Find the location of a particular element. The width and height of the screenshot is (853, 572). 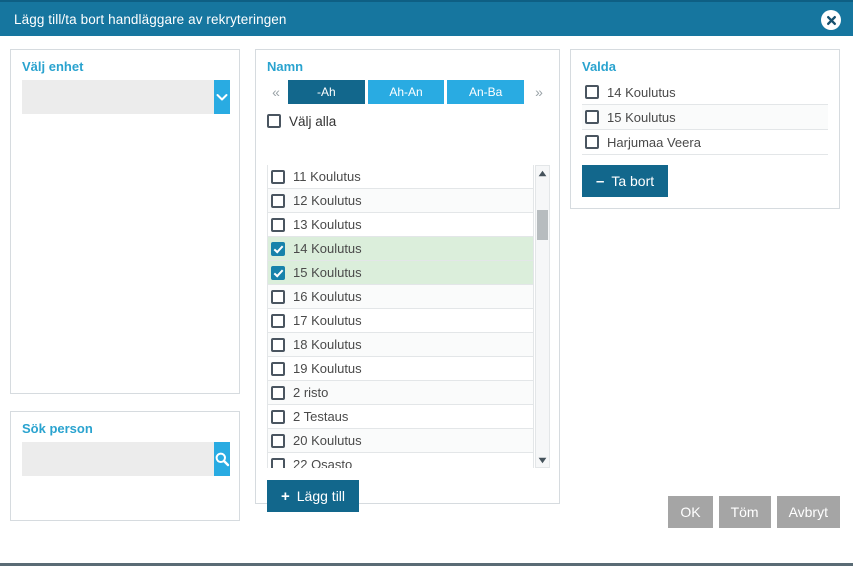

add-button: + Lägg till is located at coordinates (313, 496).